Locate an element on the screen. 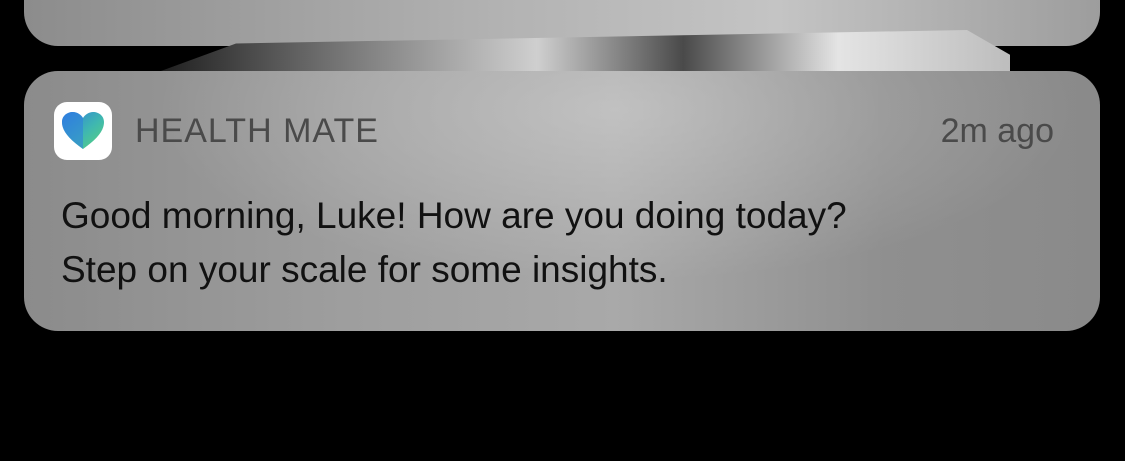 Image resolution: width=1125 pixels, height=461 pixels. heart-icon is located at coordinates (83, 130).